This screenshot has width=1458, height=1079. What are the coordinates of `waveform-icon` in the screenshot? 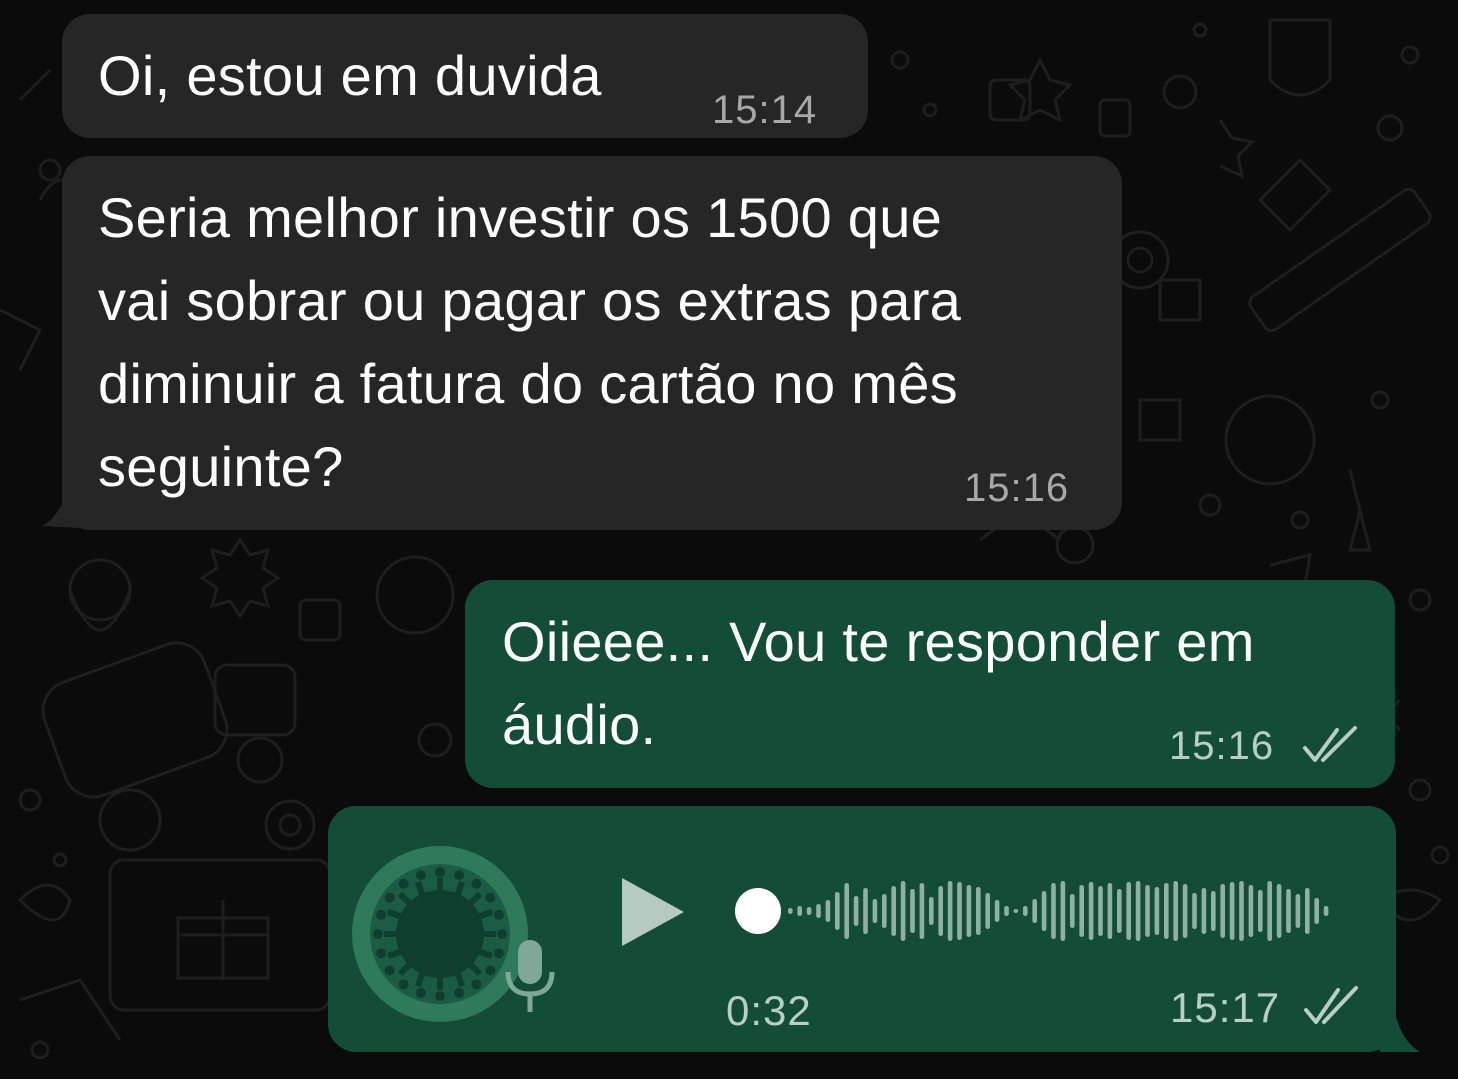 It's located at (1035, 911).